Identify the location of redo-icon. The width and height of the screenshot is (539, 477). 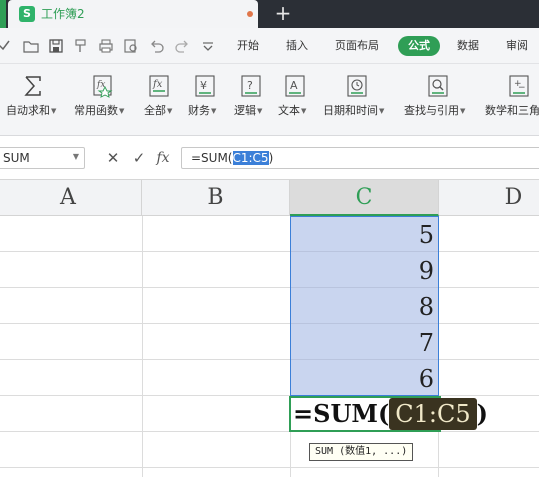
(182, 46).